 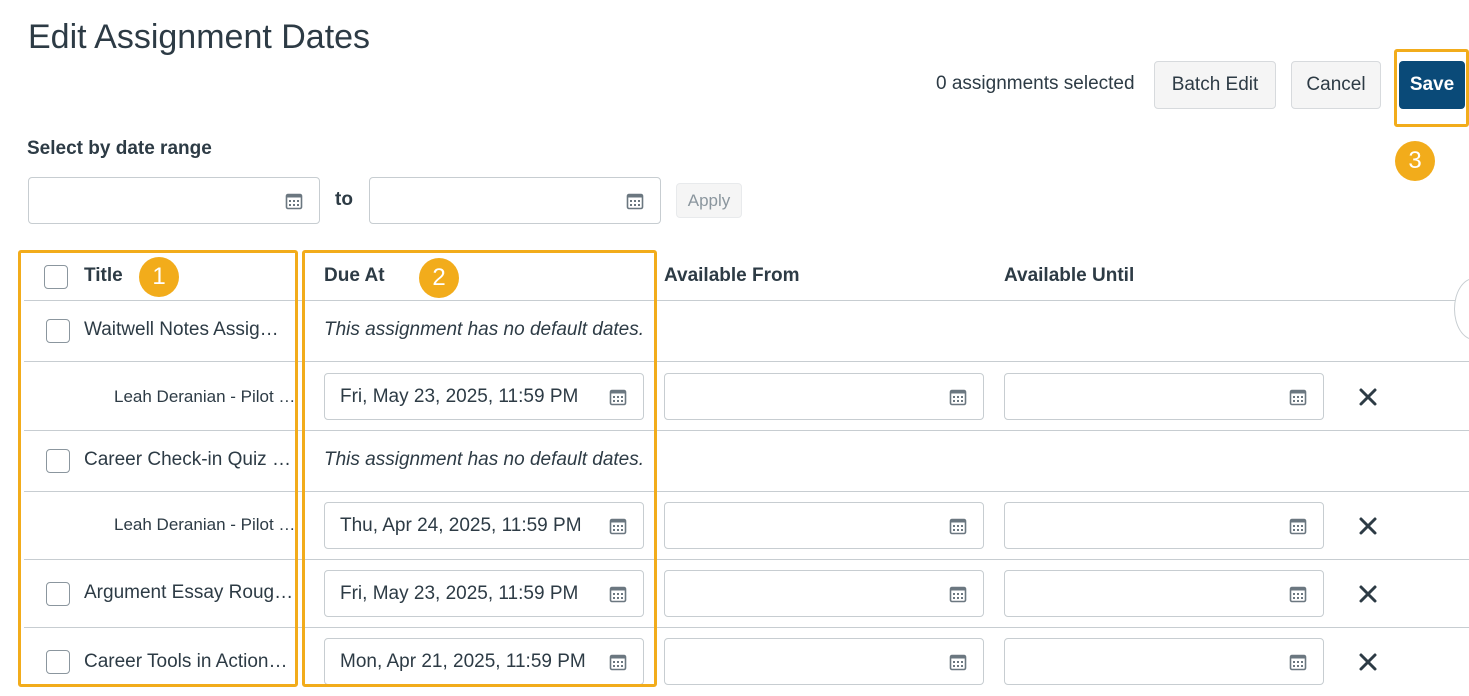 What do you see at coordinates (199, 37) in the screenshot?
I see `page-title: Edit Assignment Dates` at bounding box center [199, 37].